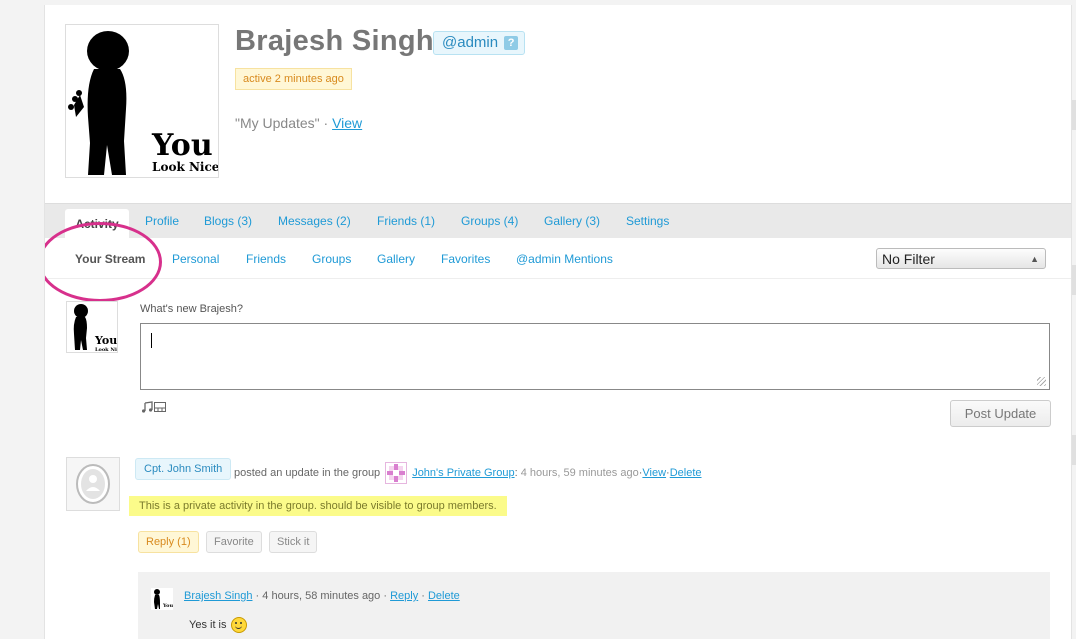  What do you see at coordinates (572, 221) in the screenshot?
I see `tab-gallery: Gallery (3)` at bounding box center [572, 221].